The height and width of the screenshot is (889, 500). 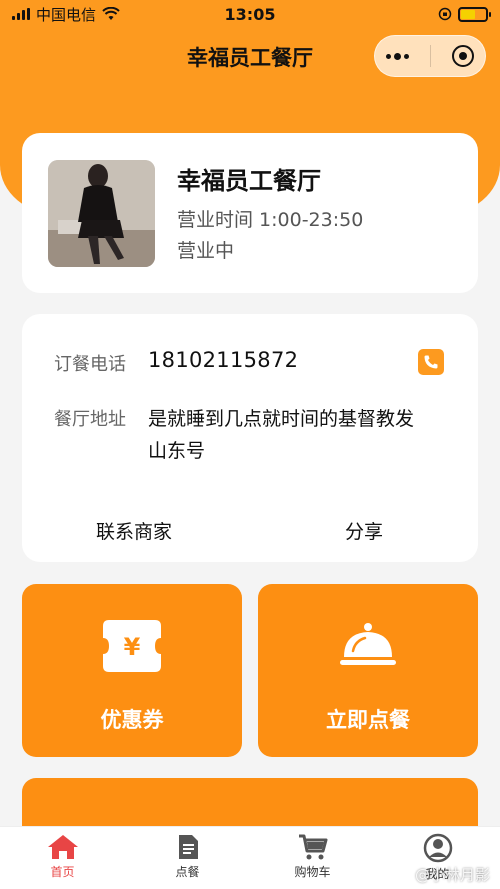 What do you see at coordinates (90, 419) in the screenshot?
I see `address-label: 餐厅地址` at bounding box center [90, 419].